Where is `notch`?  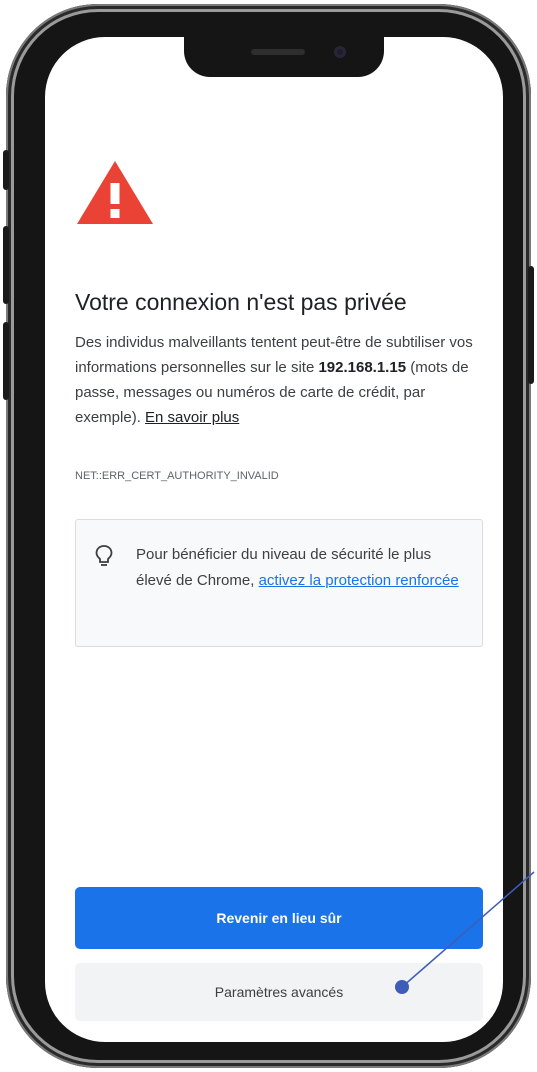
notch is located at coordinates (284, 57).